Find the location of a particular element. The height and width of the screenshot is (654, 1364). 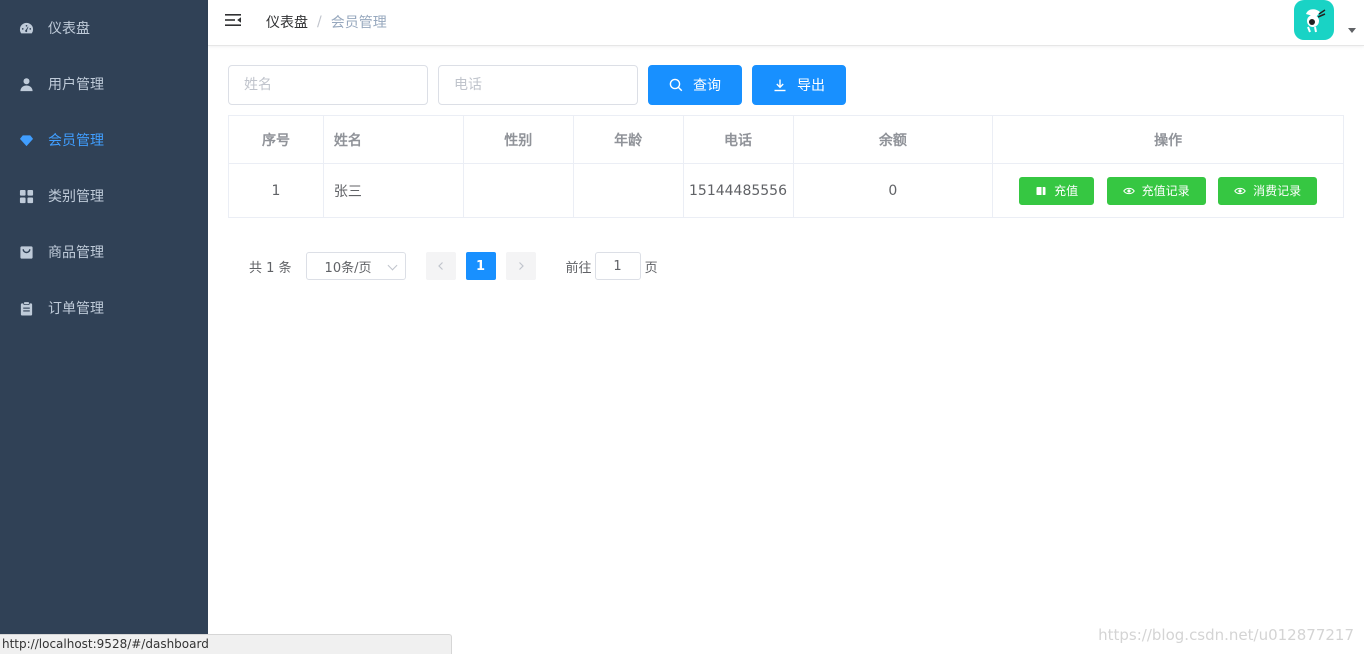

user-icon is located at coordinates (26, 84).